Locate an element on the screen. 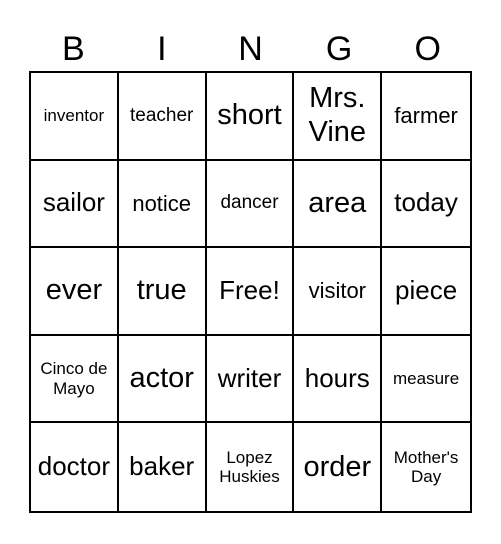 Image resolution: width=501 pixels, height=544 pixels. header-letter-n: N is located at coordinates (250, 49).